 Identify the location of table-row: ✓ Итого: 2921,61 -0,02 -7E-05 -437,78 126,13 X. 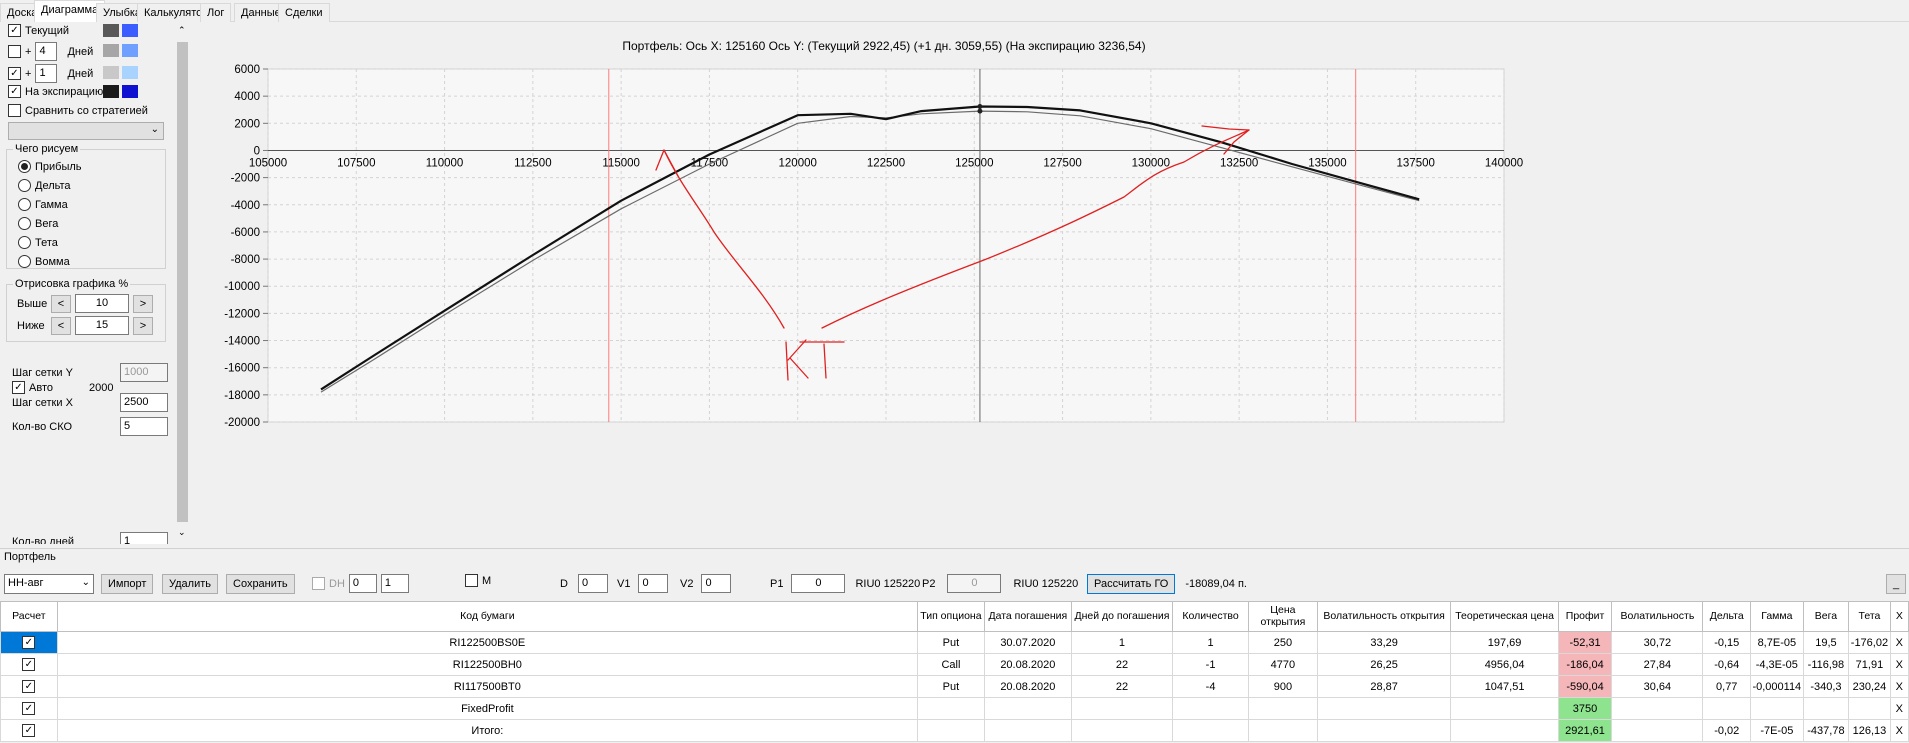
(954, 730).